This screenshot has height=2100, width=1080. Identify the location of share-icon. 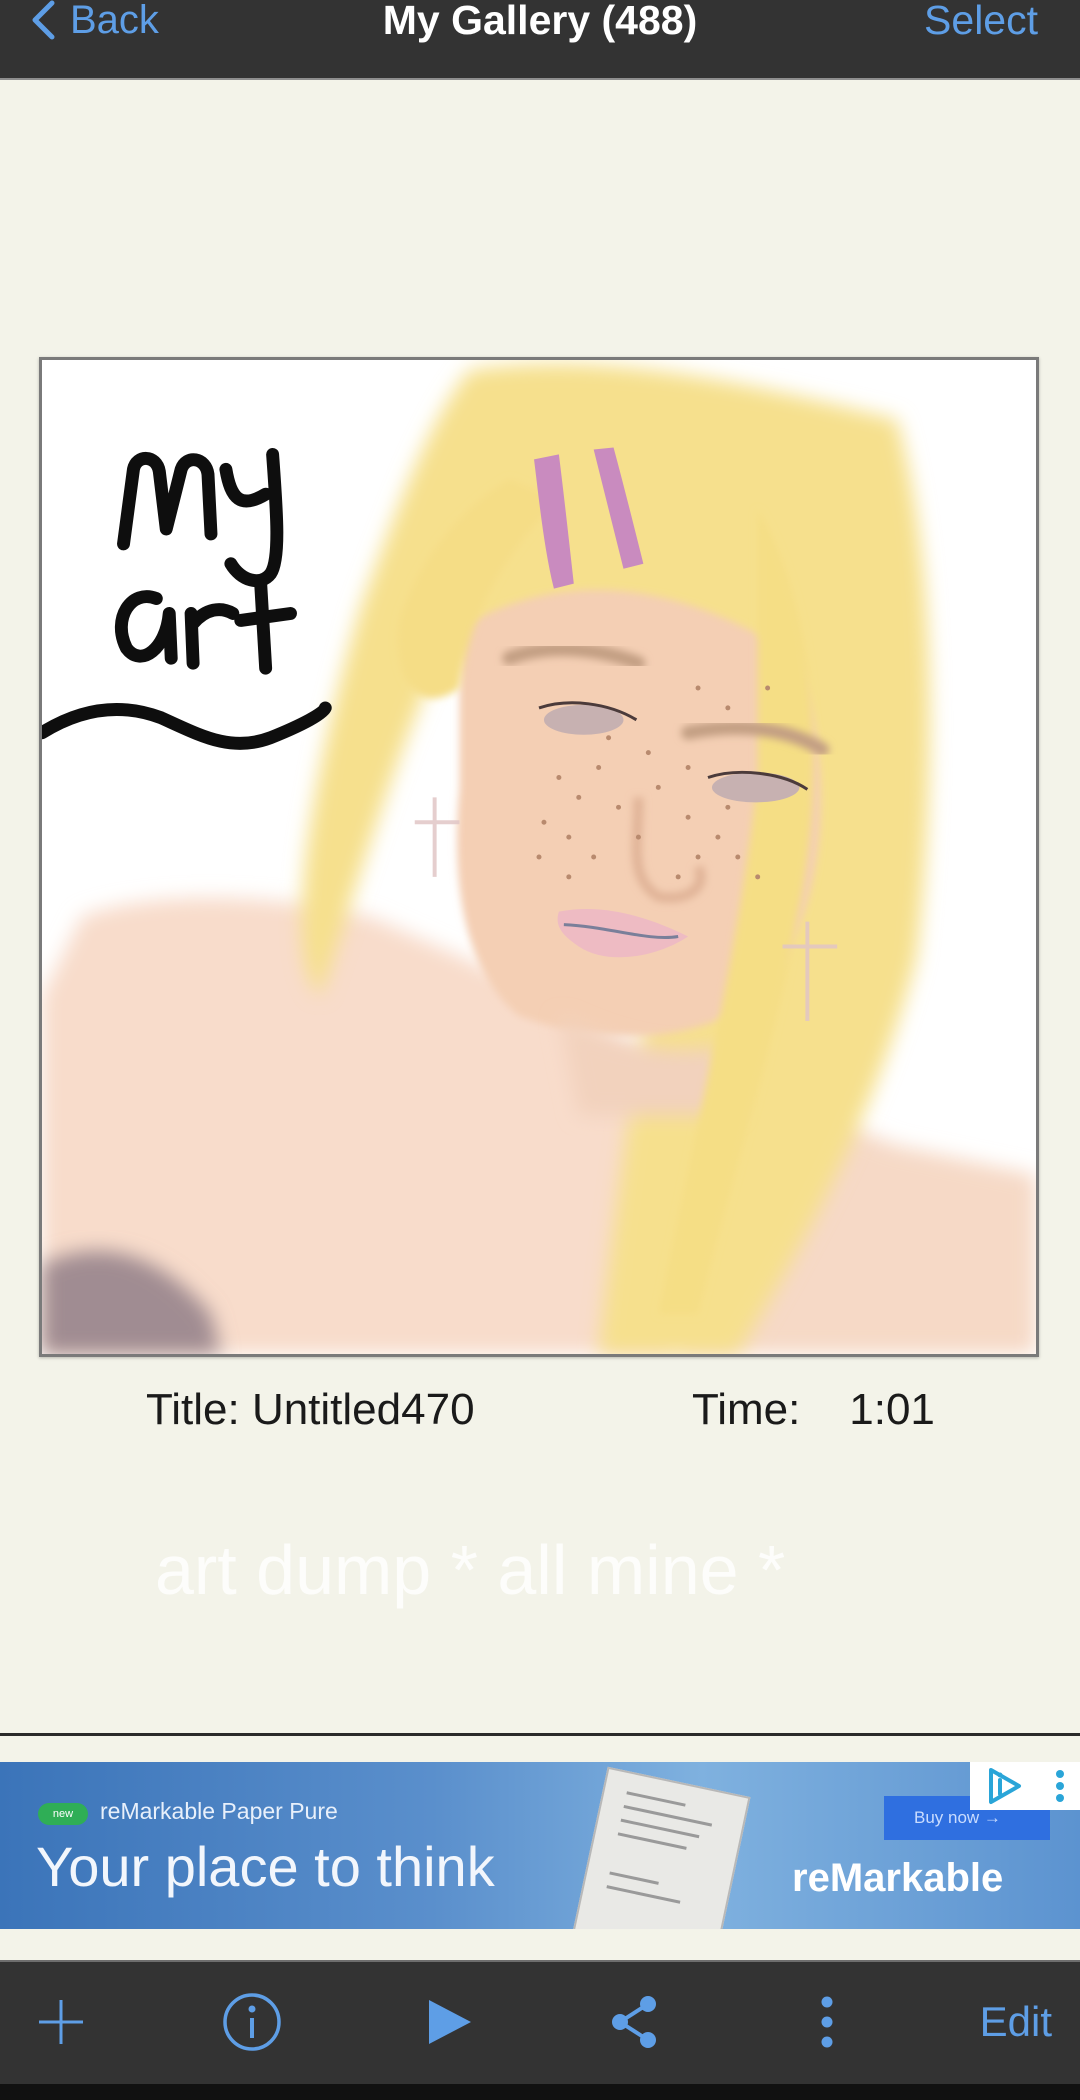
(634, 2022).